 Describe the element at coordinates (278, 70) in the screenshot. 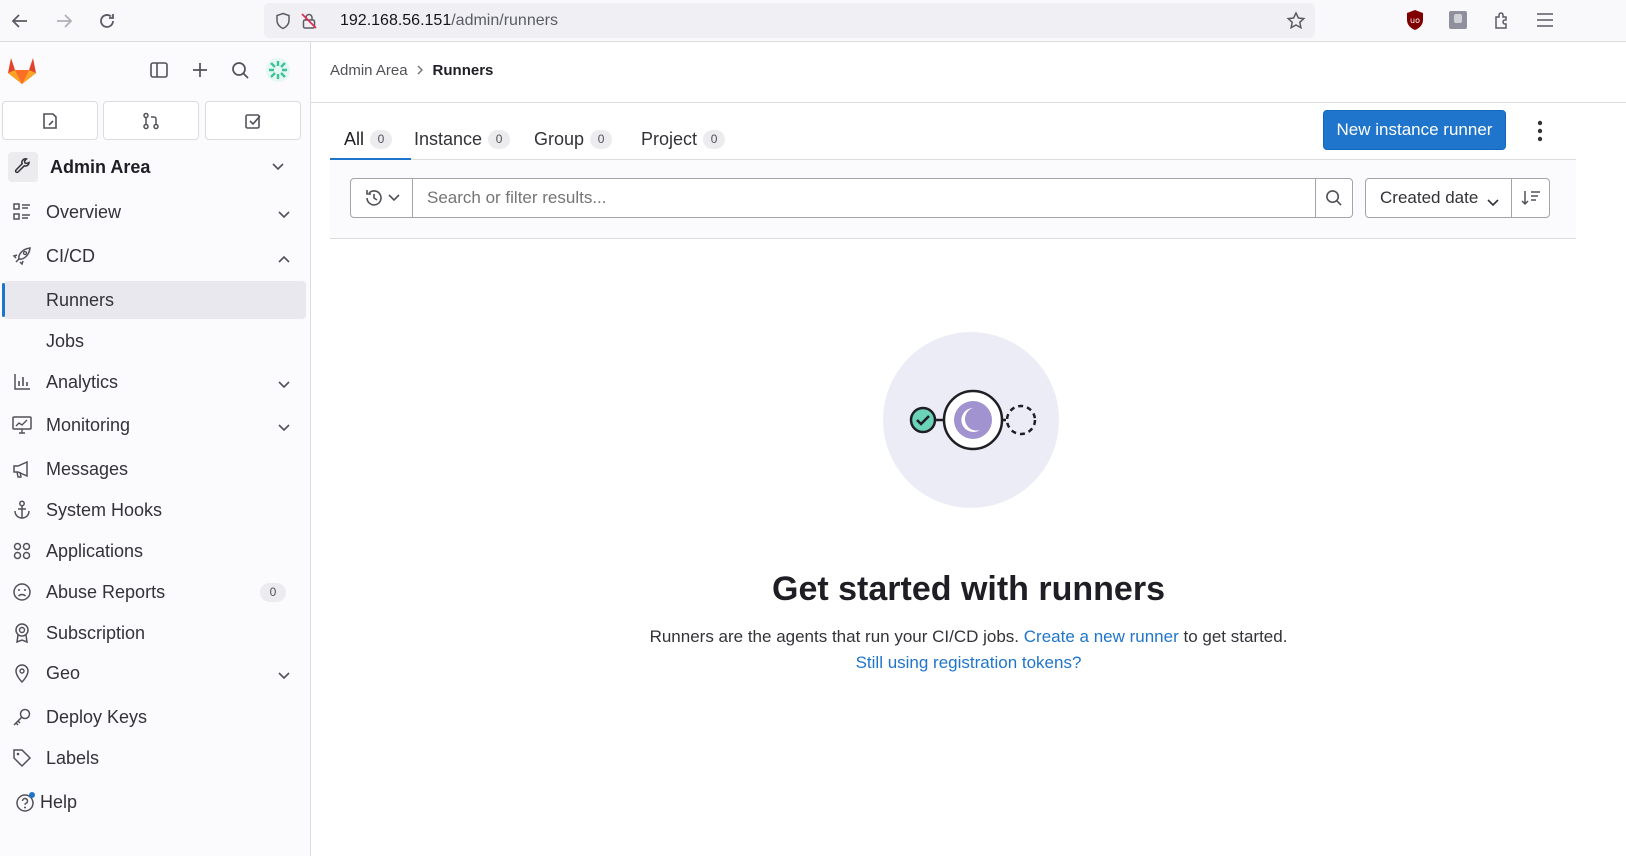

I see `user-avatar-icon` at that location.